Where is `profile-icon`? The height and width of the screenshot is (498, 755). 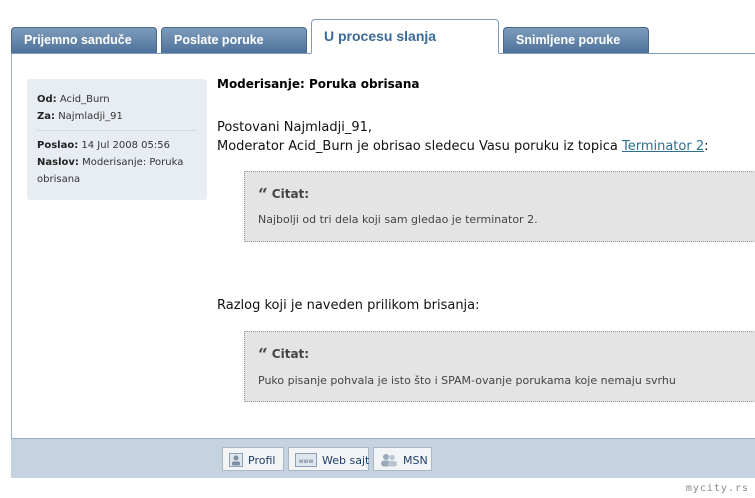 profile-icon is located at coordinates (236, 461).